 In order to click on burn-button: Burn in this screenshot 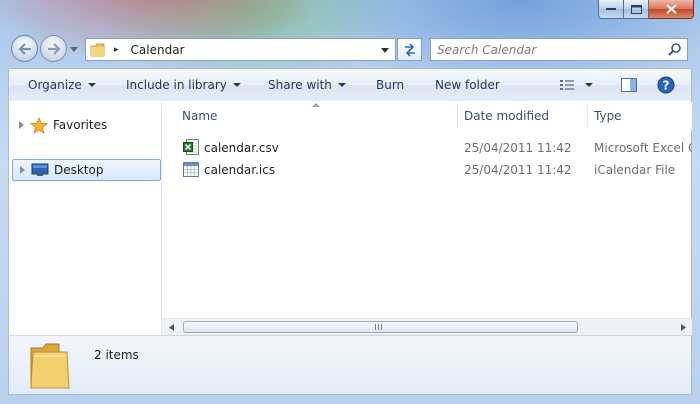, I will do `click(390, 85)`.